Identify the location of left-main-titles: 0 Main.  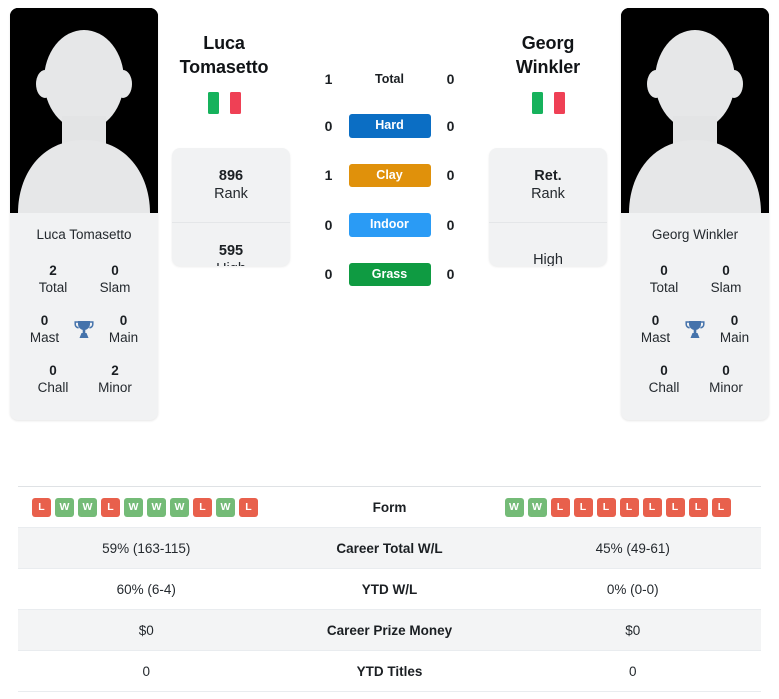
(123, 330).